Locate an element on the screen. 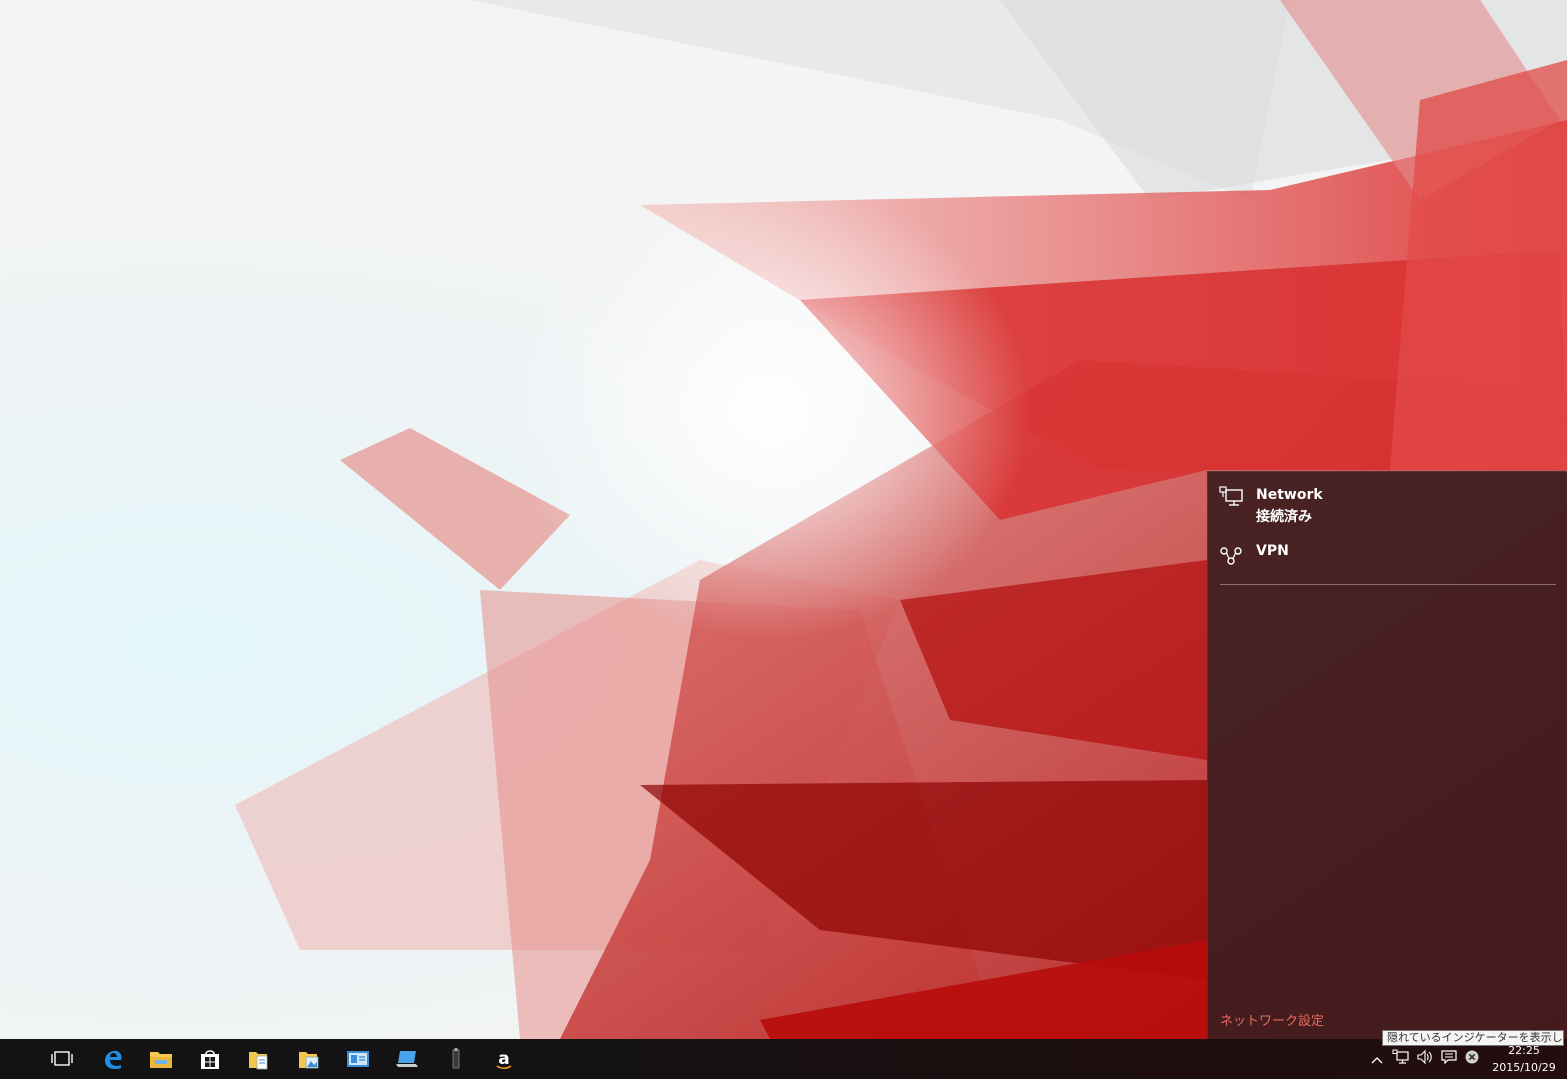  control-panel-icon is located at coordinates (358, 1059).